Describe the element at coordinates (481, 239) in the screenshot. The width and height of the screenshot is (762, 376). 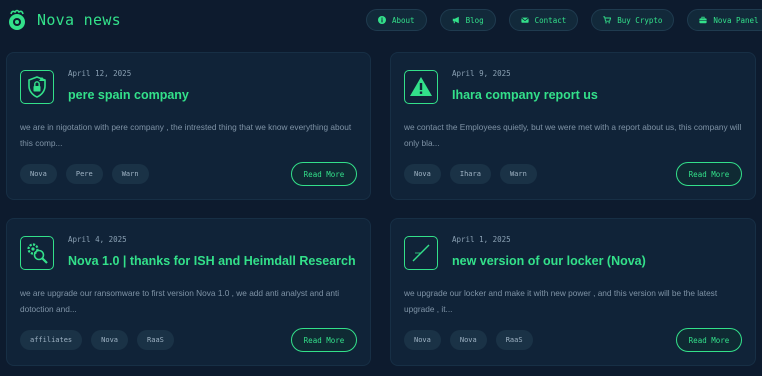
I see `post-date: April 1, 2025` at that location.